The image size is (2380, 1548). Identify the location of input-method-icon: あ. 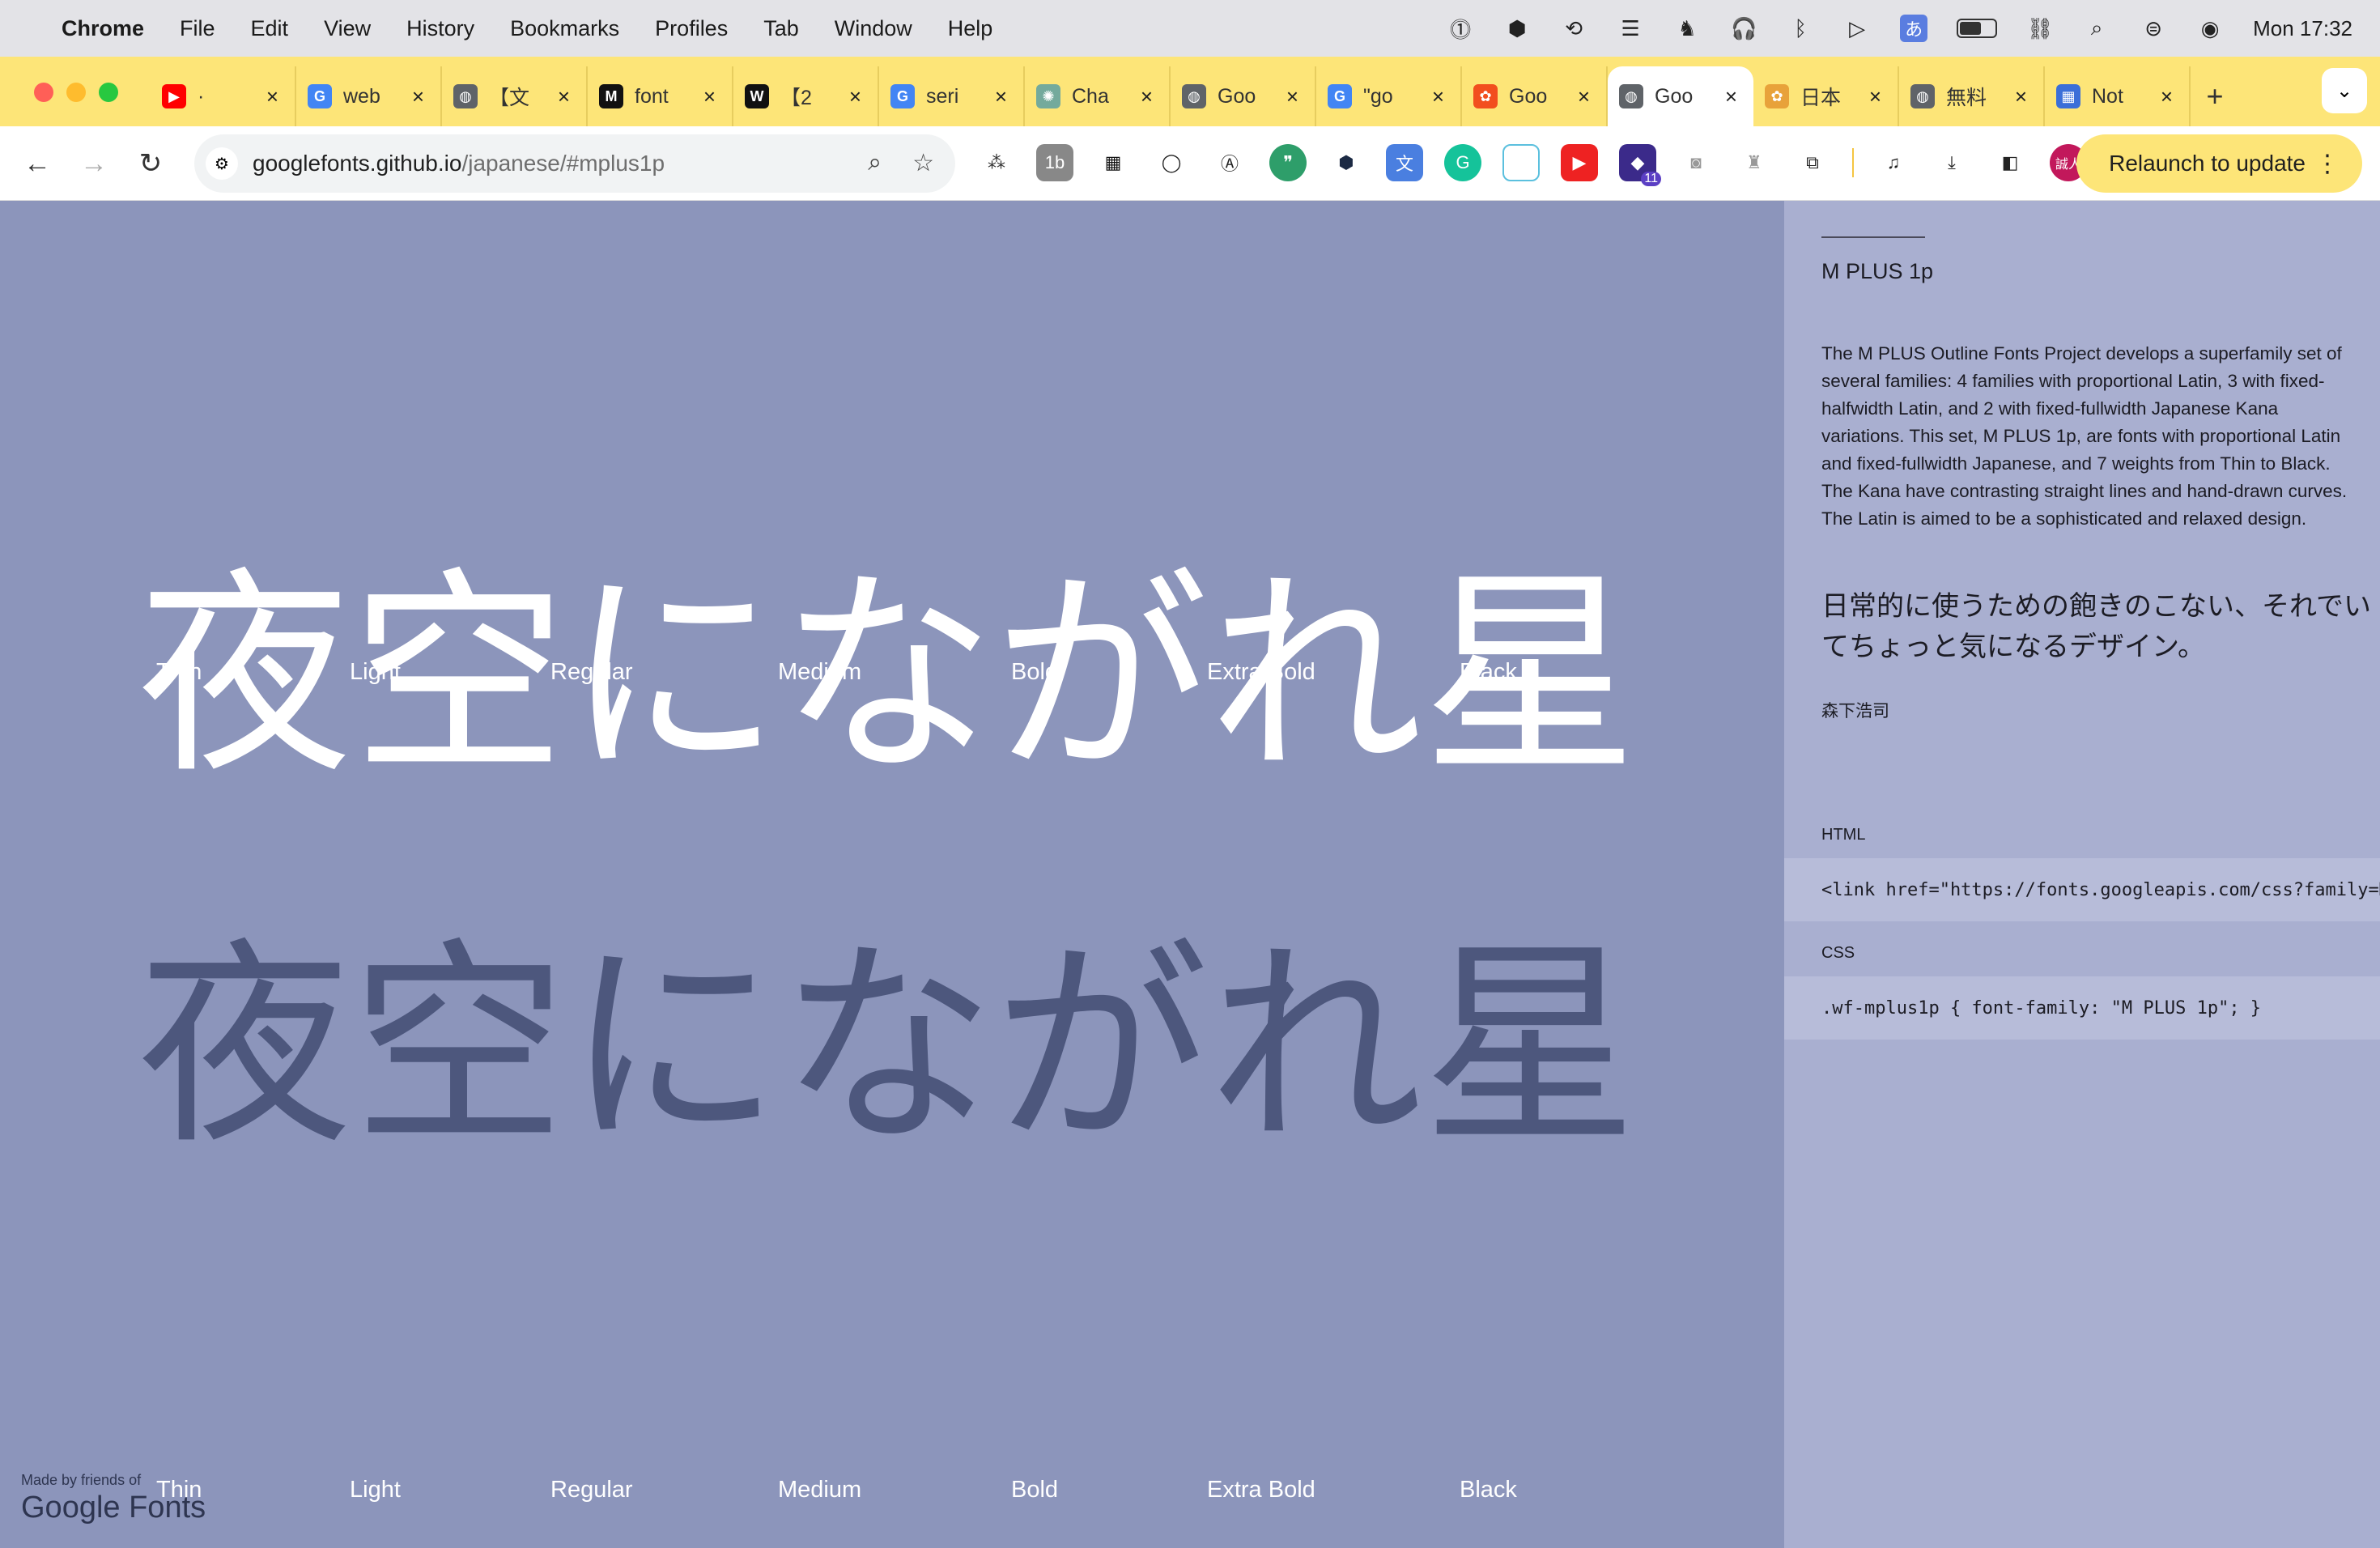
(1914, 29).